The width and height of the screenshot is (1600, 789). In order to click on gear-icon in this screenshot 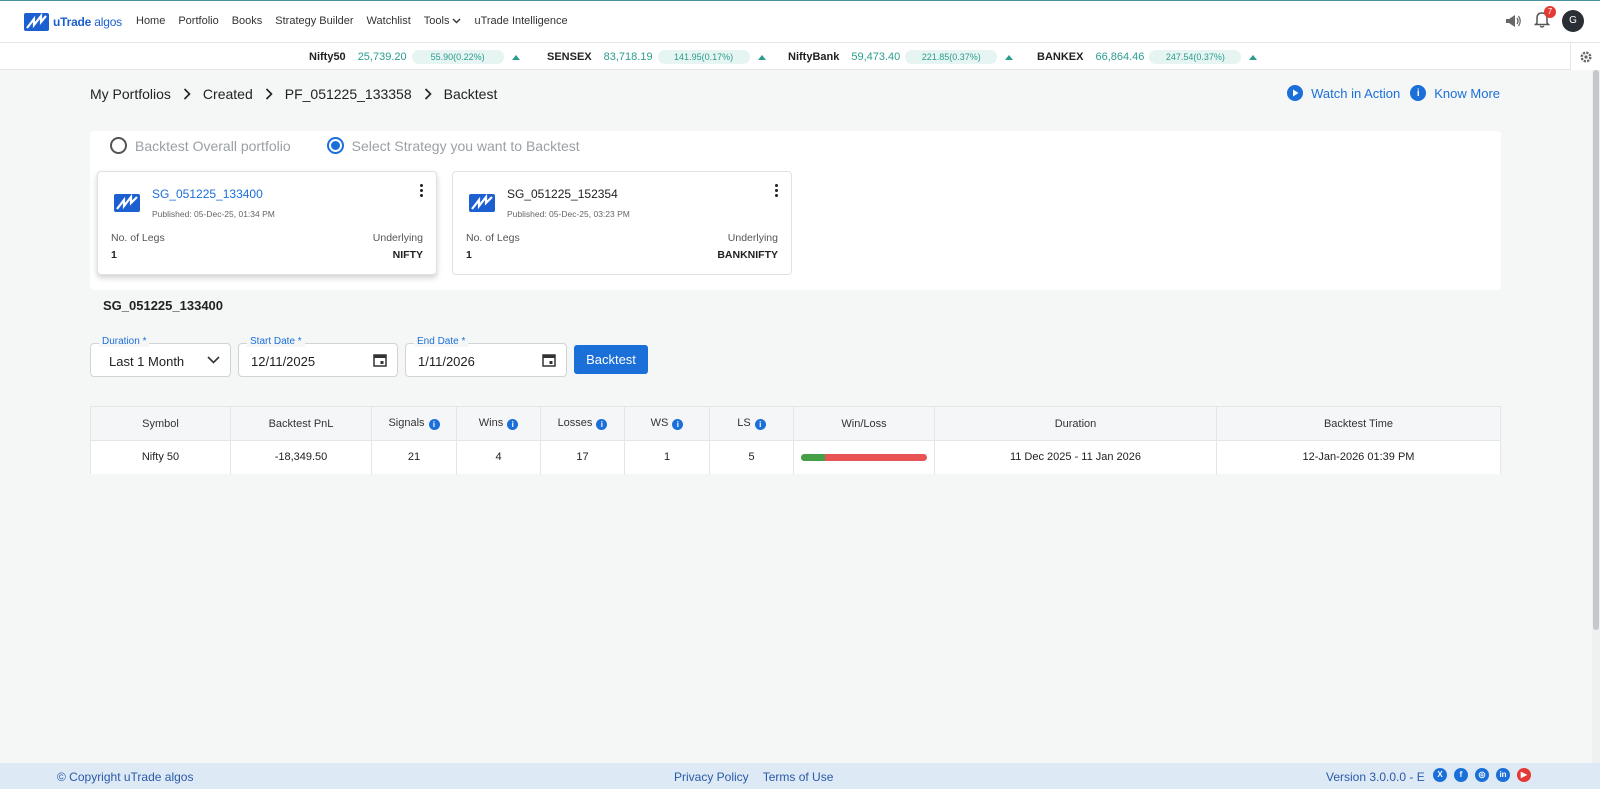, I will do `click(1585, 56)`.